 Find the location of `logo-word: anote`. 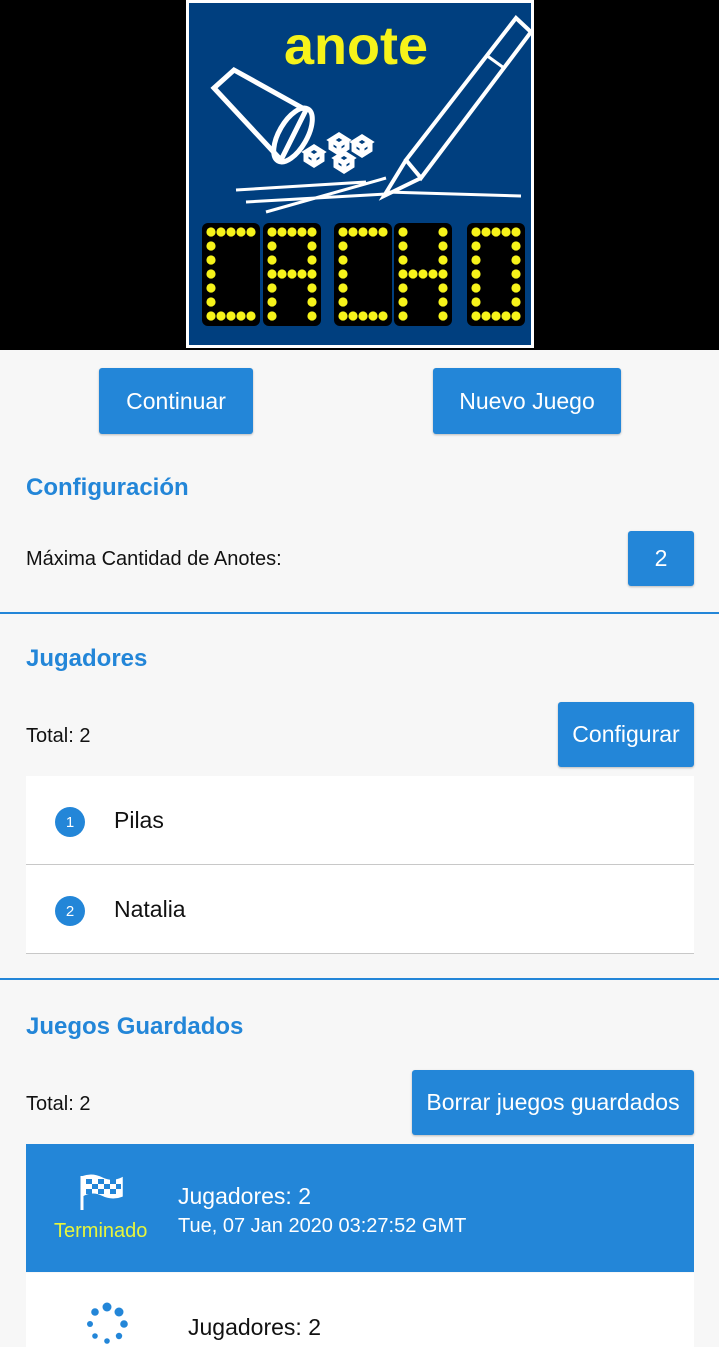

logo-word: anote is located at coordinates (356, 46).